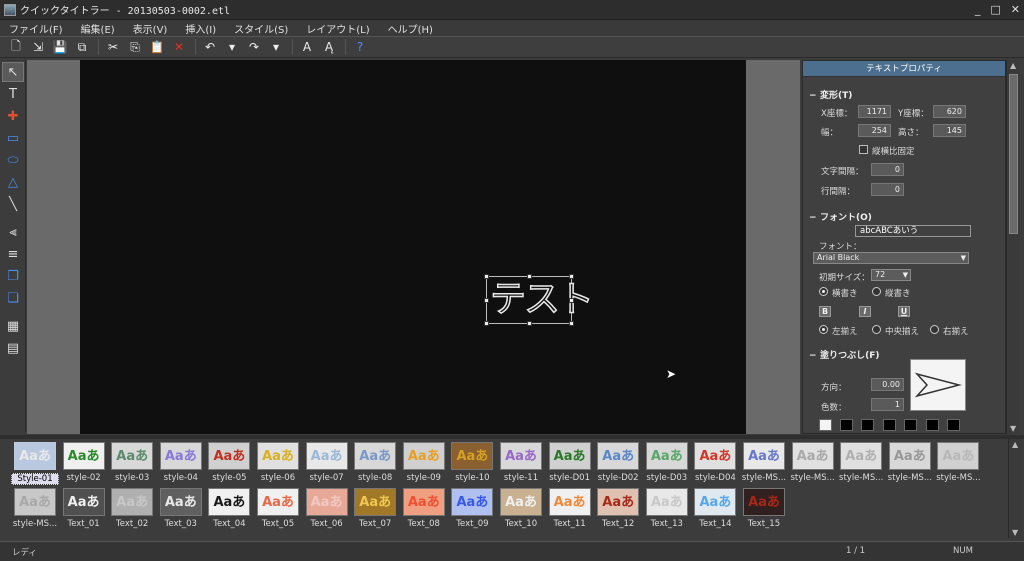  I want to click on size-select: 72 ▼, so click(891, 275).